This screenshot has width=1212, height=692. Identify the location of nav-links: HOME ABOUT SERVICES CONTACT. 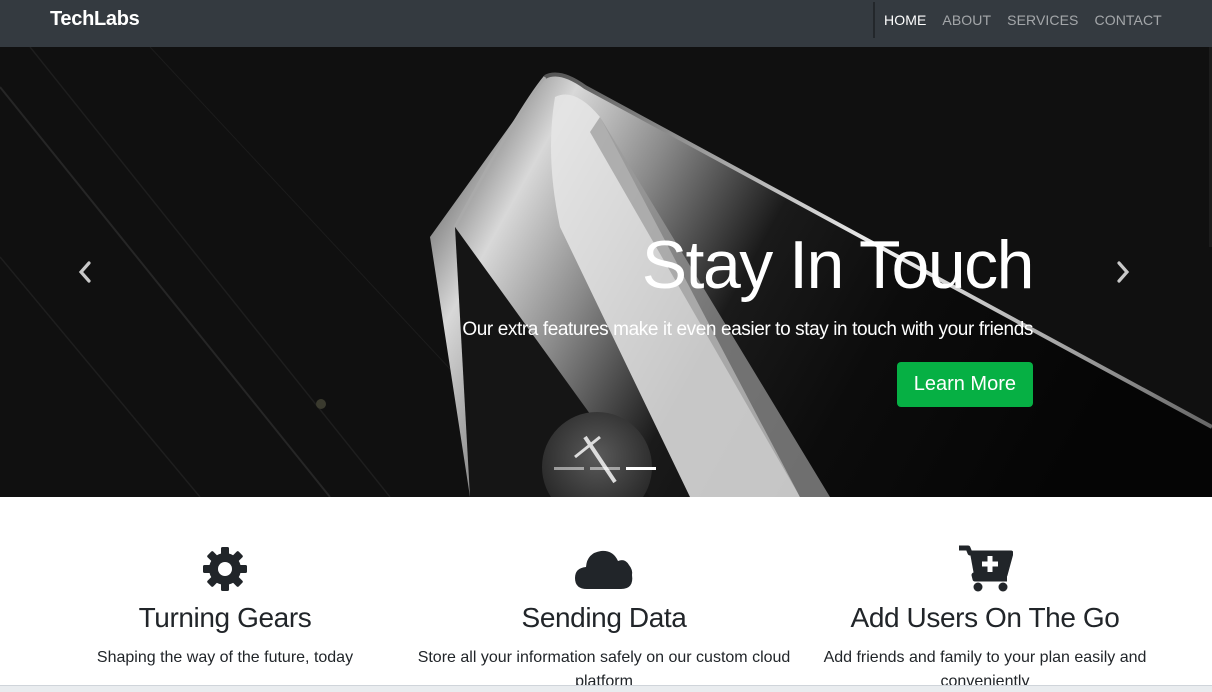
(1023, 20).